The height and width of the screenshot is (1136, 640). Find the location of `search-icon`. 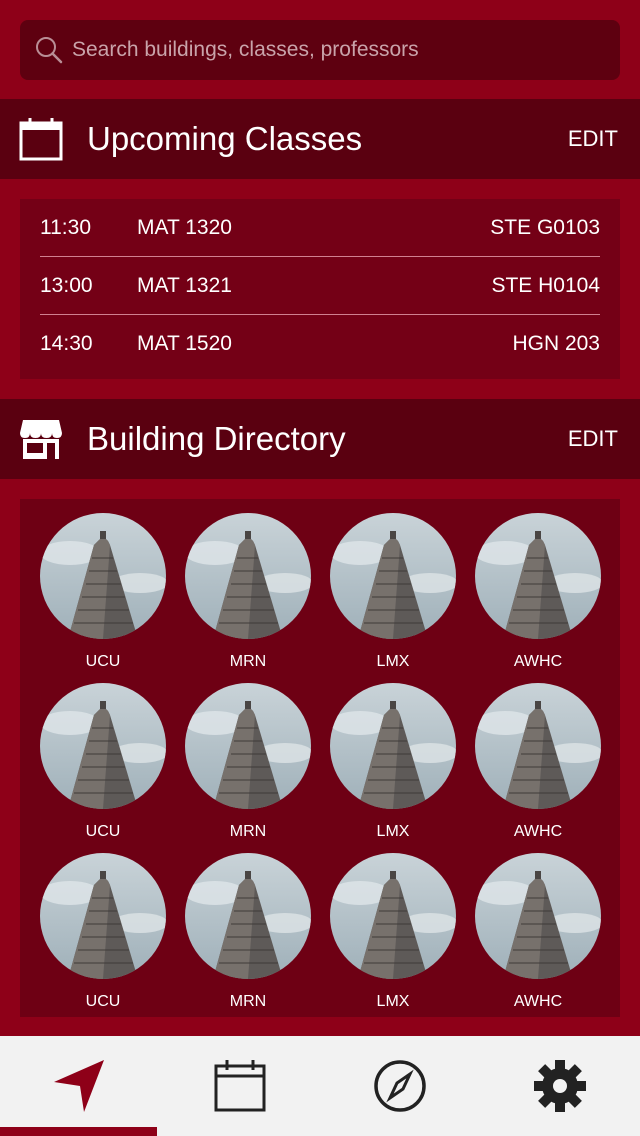

search-icon is located at coordinates (49, 50).